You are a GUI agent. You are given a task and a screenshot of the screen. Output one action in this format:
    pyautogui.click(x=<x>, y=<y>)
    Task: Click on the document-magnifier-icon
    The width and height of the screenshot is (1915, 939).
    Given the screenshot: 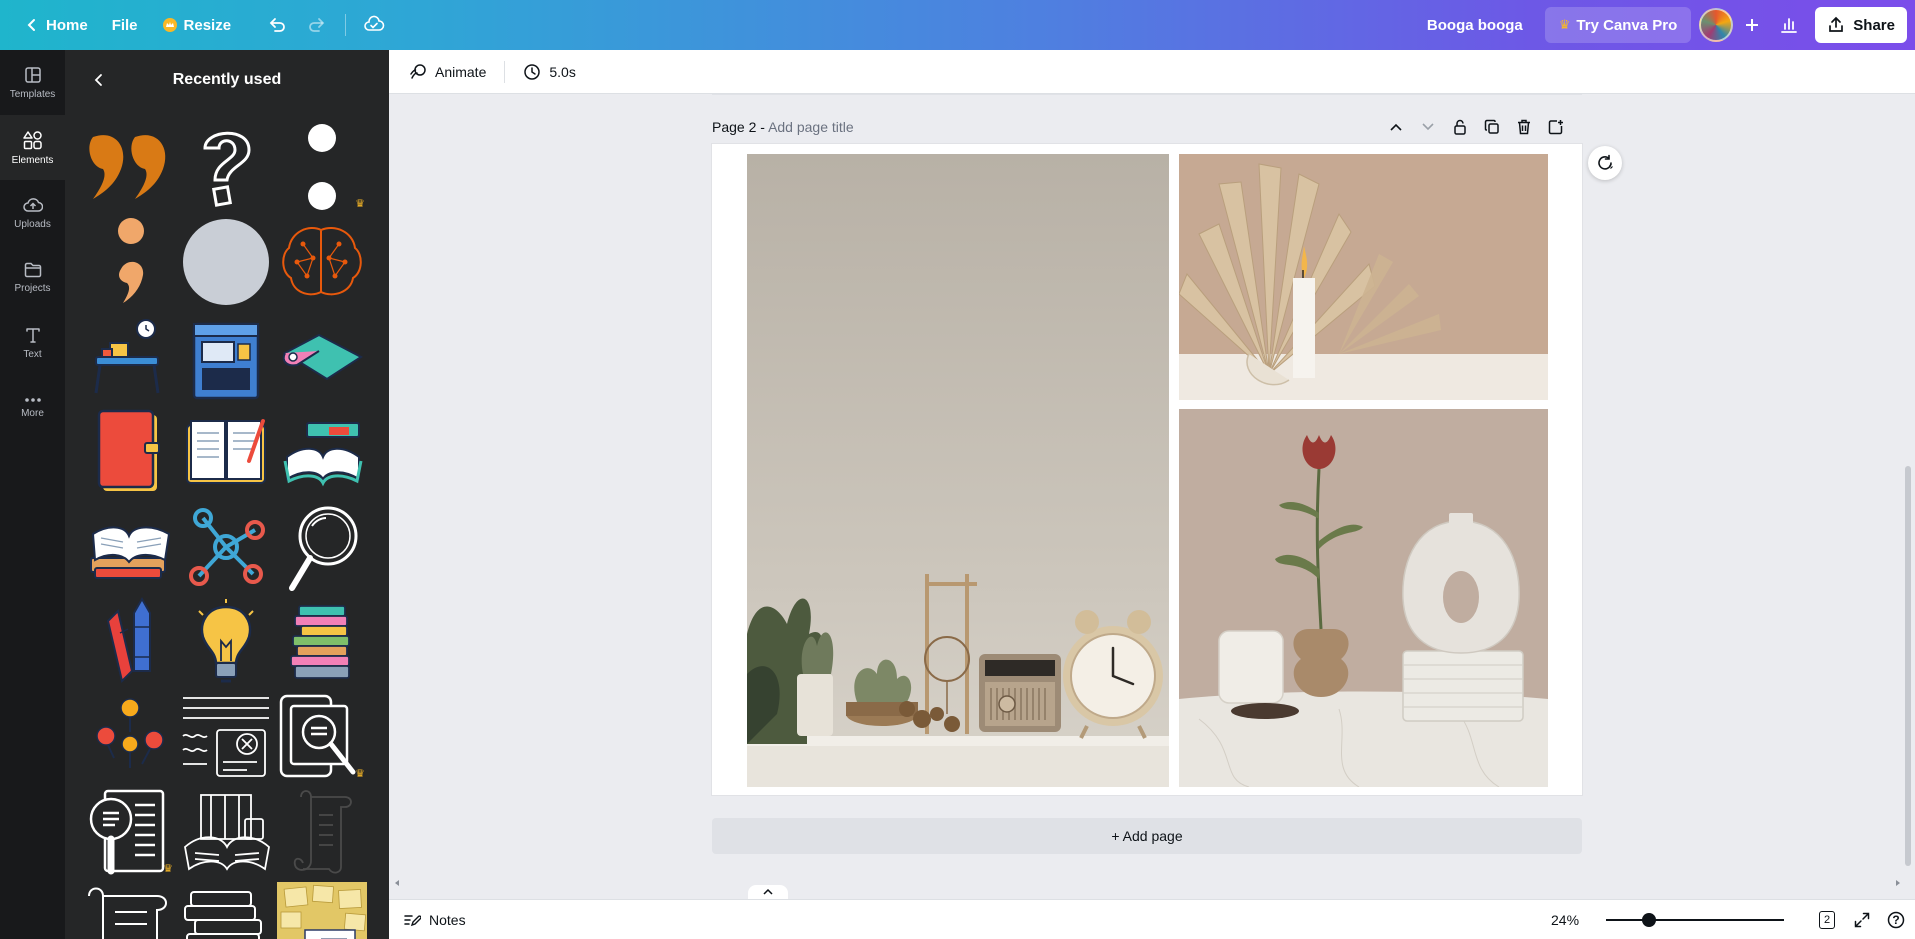 What is the action you would take?
    pyautogui.click(x=127, y=832)
    